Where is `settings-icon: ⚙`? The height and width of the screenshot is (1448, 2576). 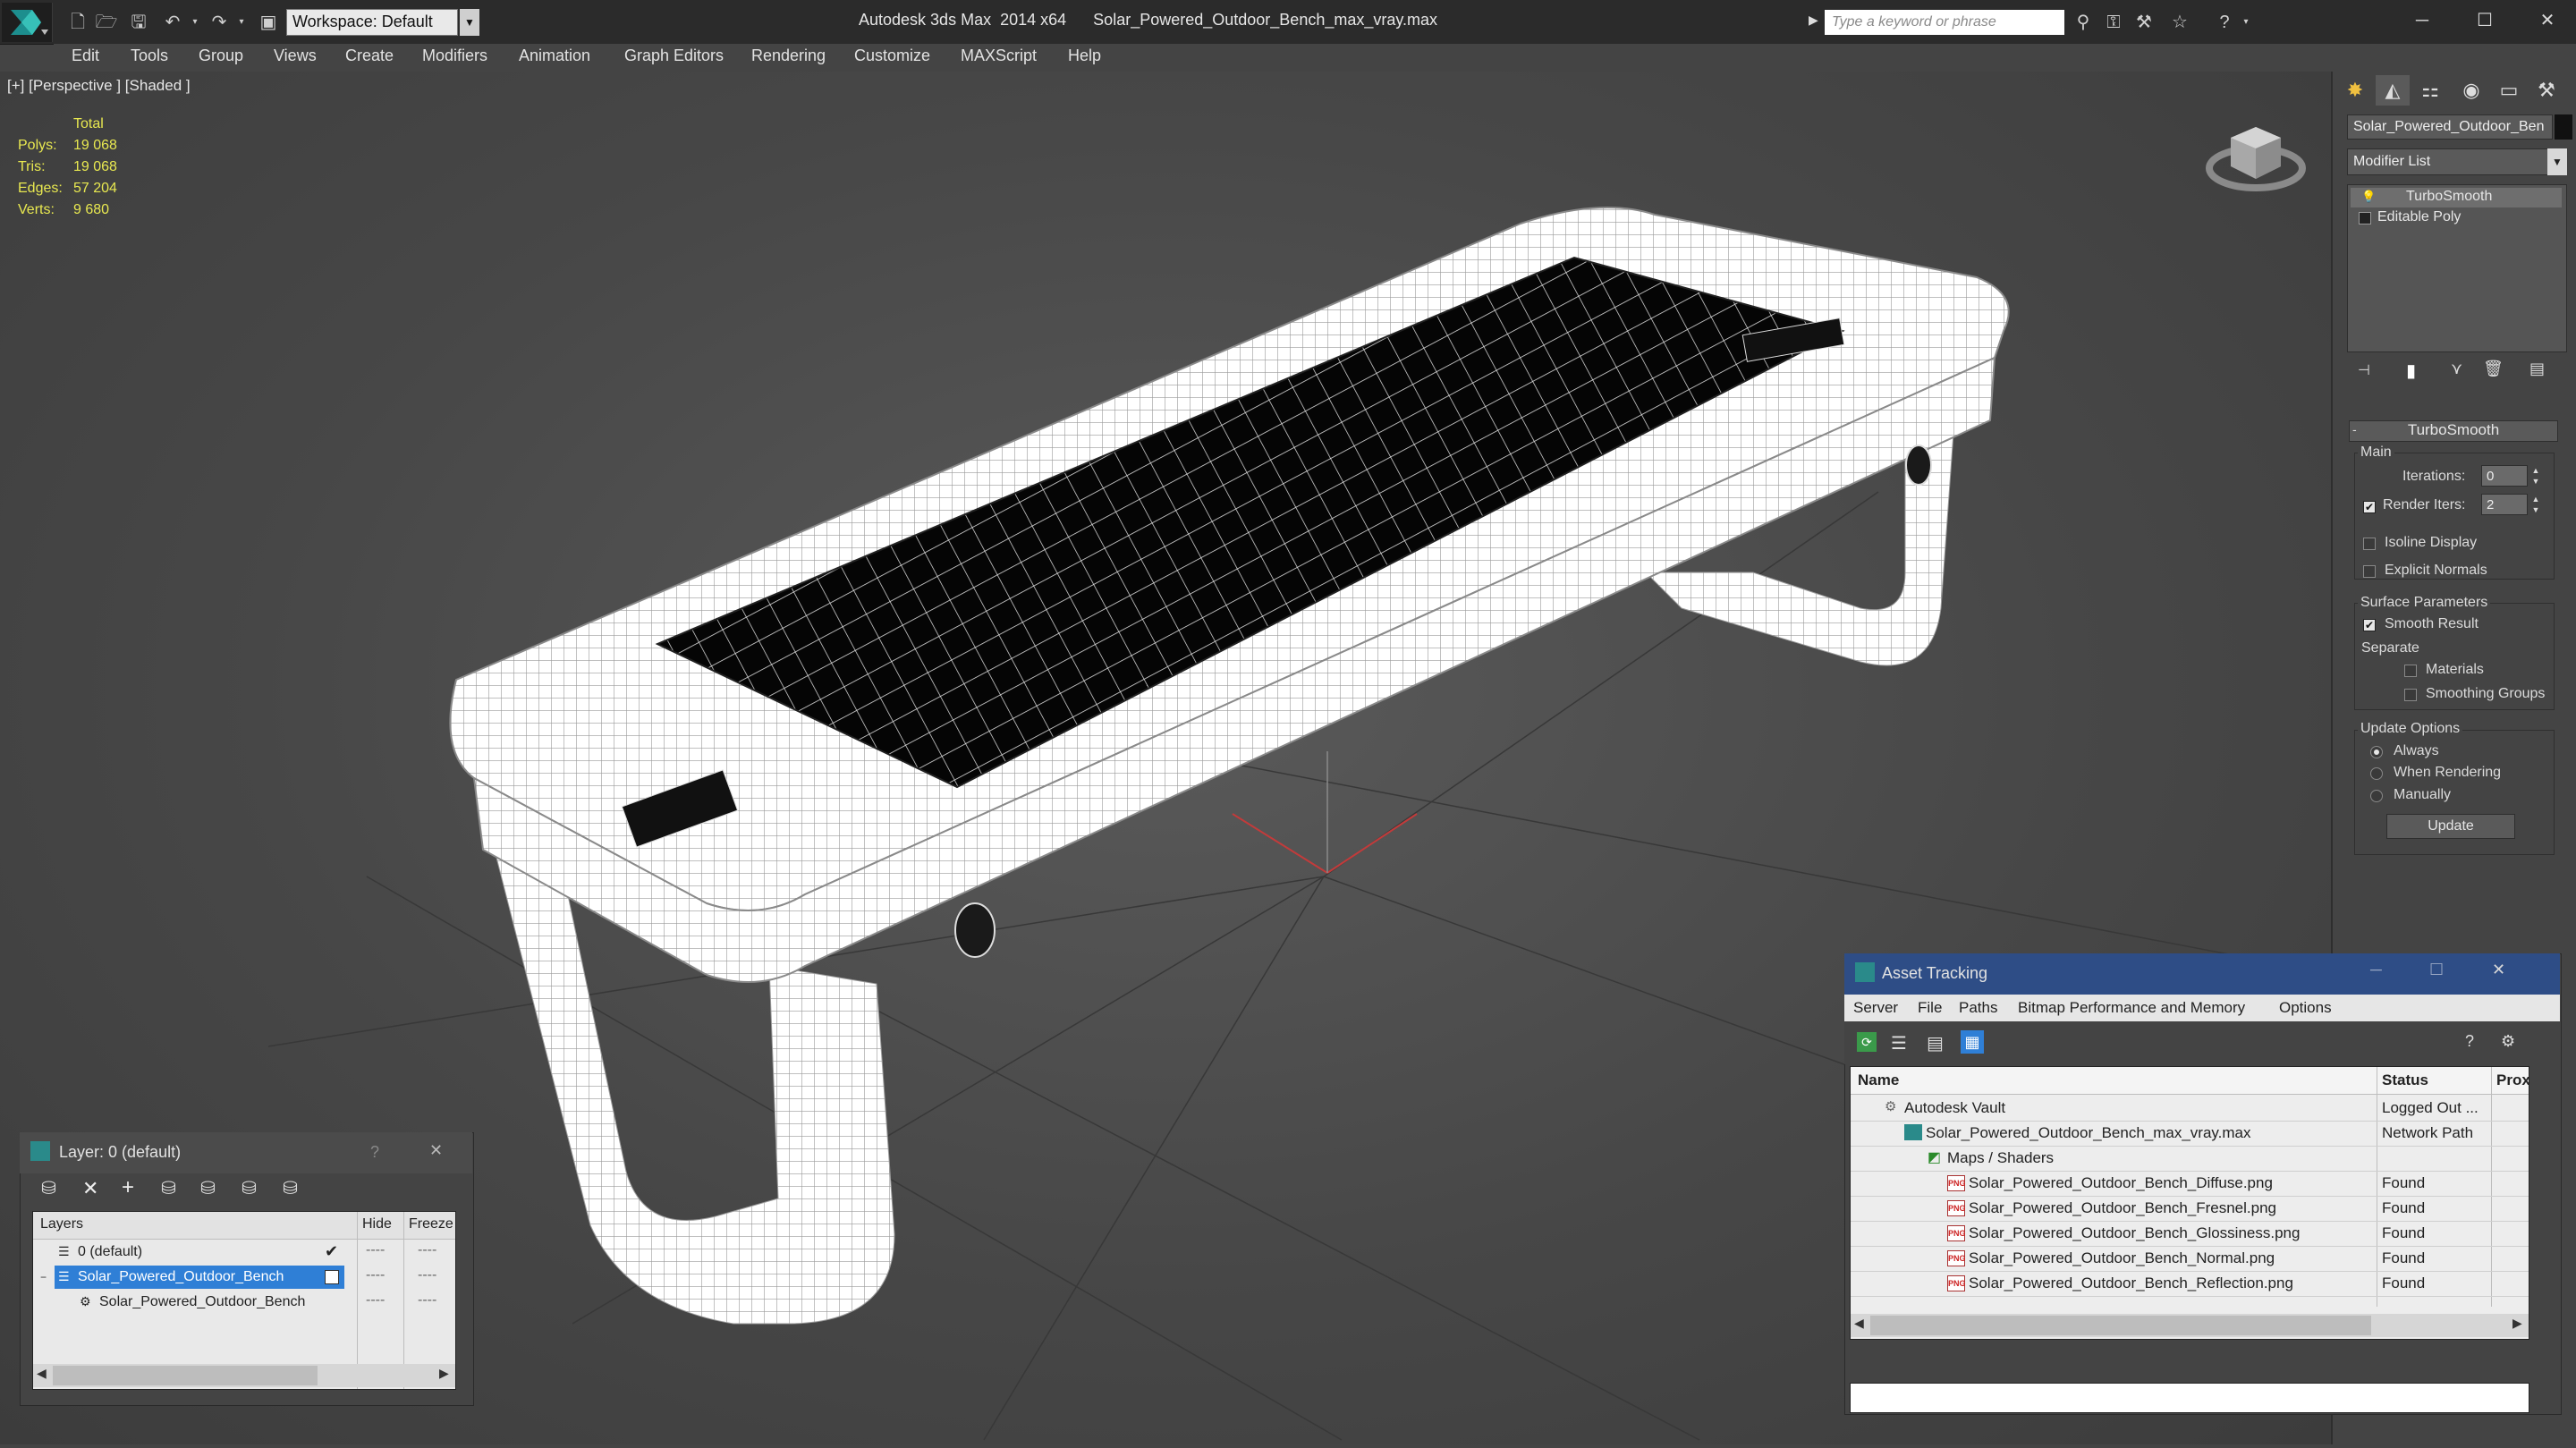
settings-icon: ⚙ is located at coordinates (2508, 1041).